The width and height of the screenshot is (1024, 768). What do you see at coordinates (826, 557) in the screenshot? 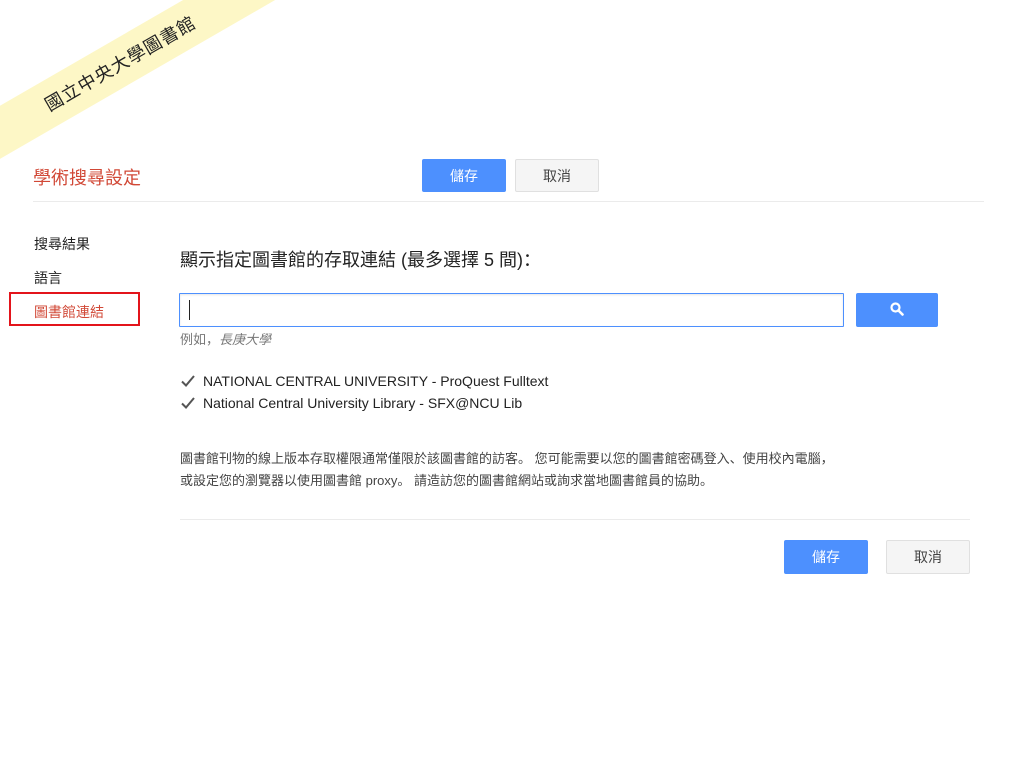
I see `bottom-save-button: 儲存` at bounding box center [826, 557].